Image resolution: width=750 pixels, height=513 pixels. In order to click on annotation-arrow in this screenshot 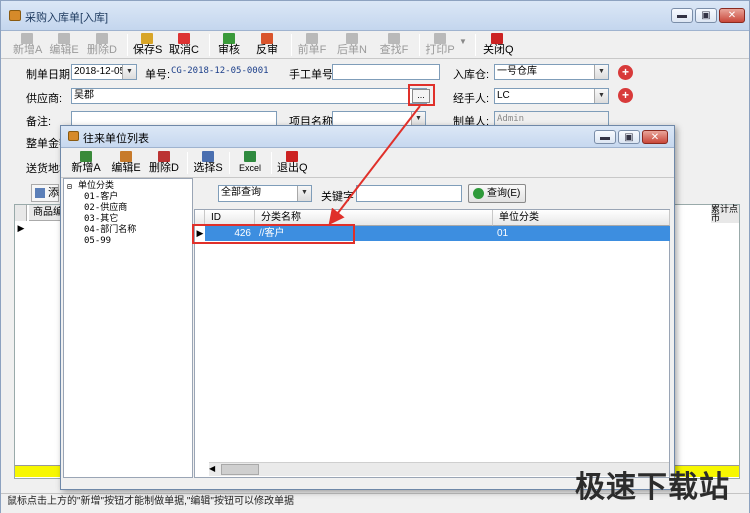, I will do `click(374, 165)`.